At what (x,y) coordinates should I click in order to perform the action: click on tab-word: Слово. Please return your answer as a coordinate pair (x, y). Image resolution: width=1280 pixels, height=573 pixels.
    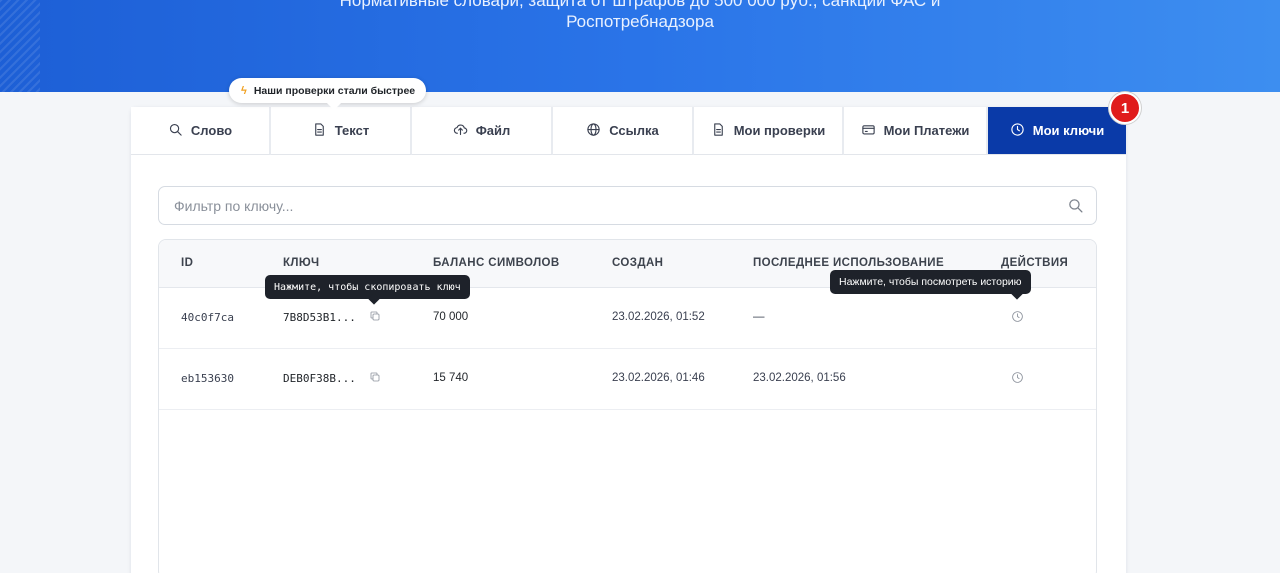
    Looking at the image, I should click on (201, 131).